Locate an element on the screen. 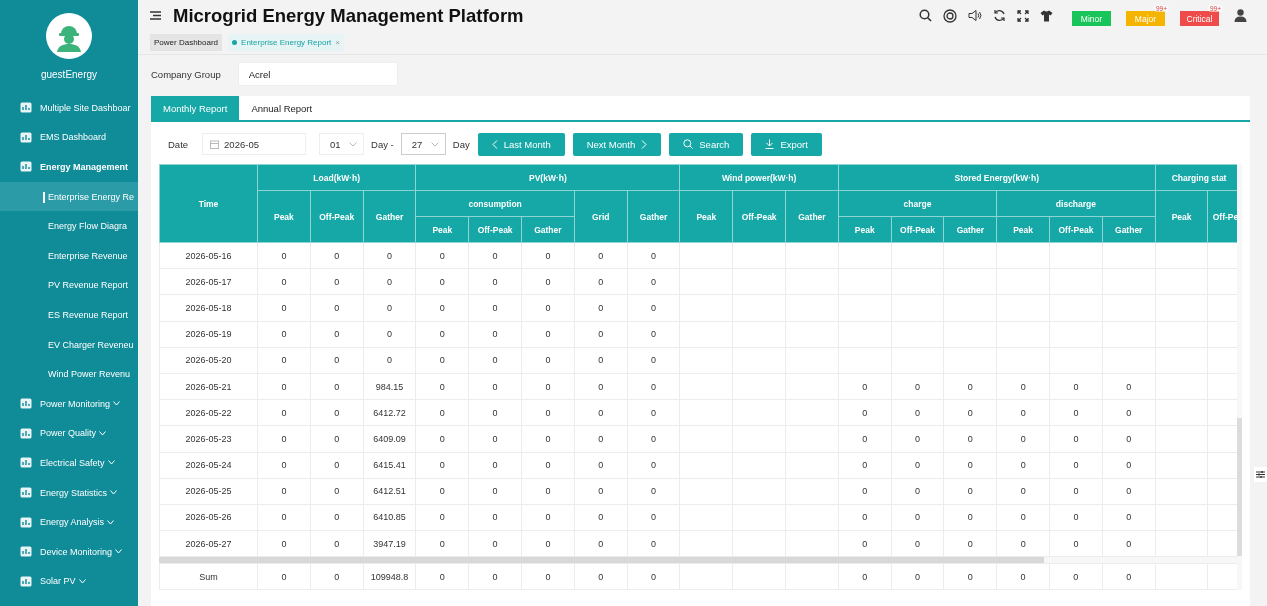  company-group-field: Acrel is located at coordinates (317, 74).